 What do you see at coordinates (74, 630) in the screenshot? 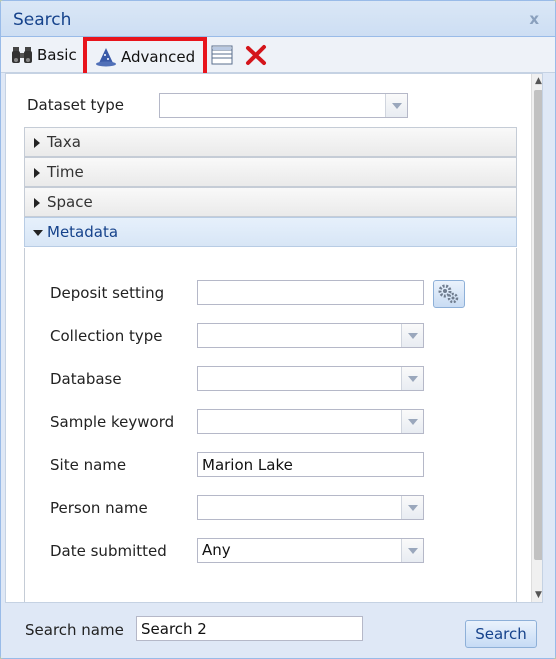
I see `search-name-label: Search name` at bounding box center [74, 630].